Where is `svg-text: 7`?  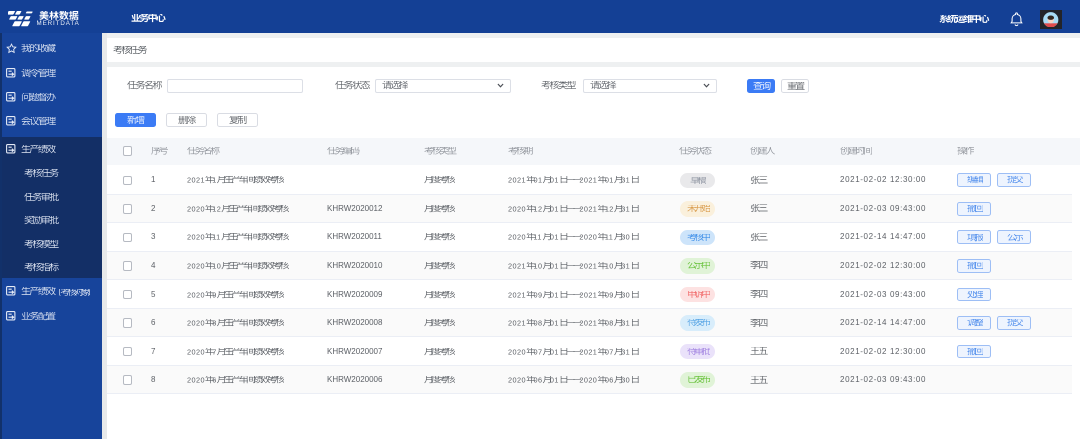
svg-text: 7 is located at coordinates (214, 352).